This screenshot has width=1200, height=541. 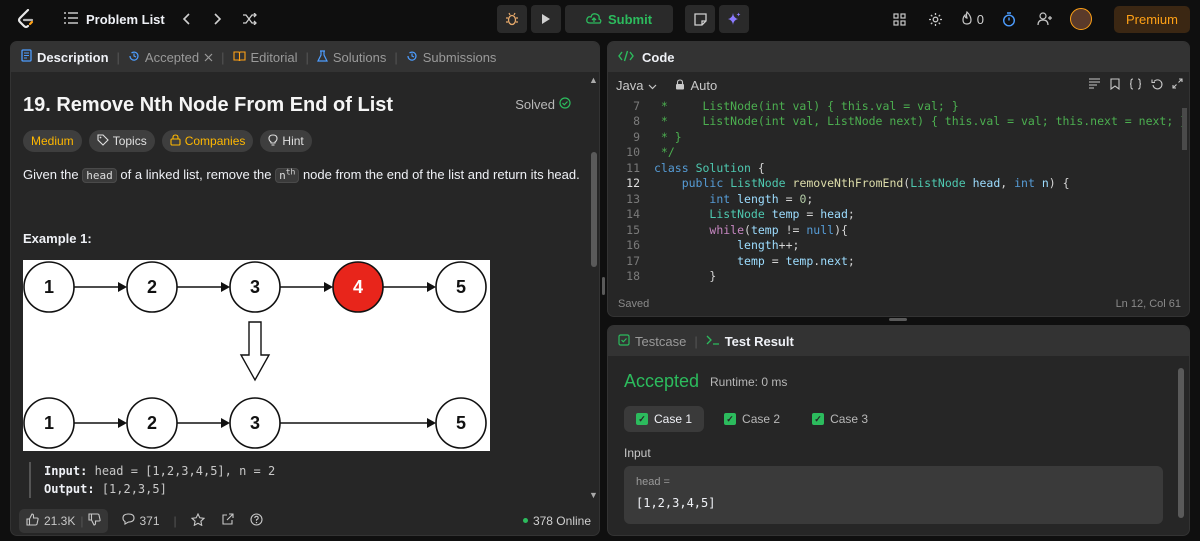 I want to click on line-number: 10, so click(x=633, y=152).